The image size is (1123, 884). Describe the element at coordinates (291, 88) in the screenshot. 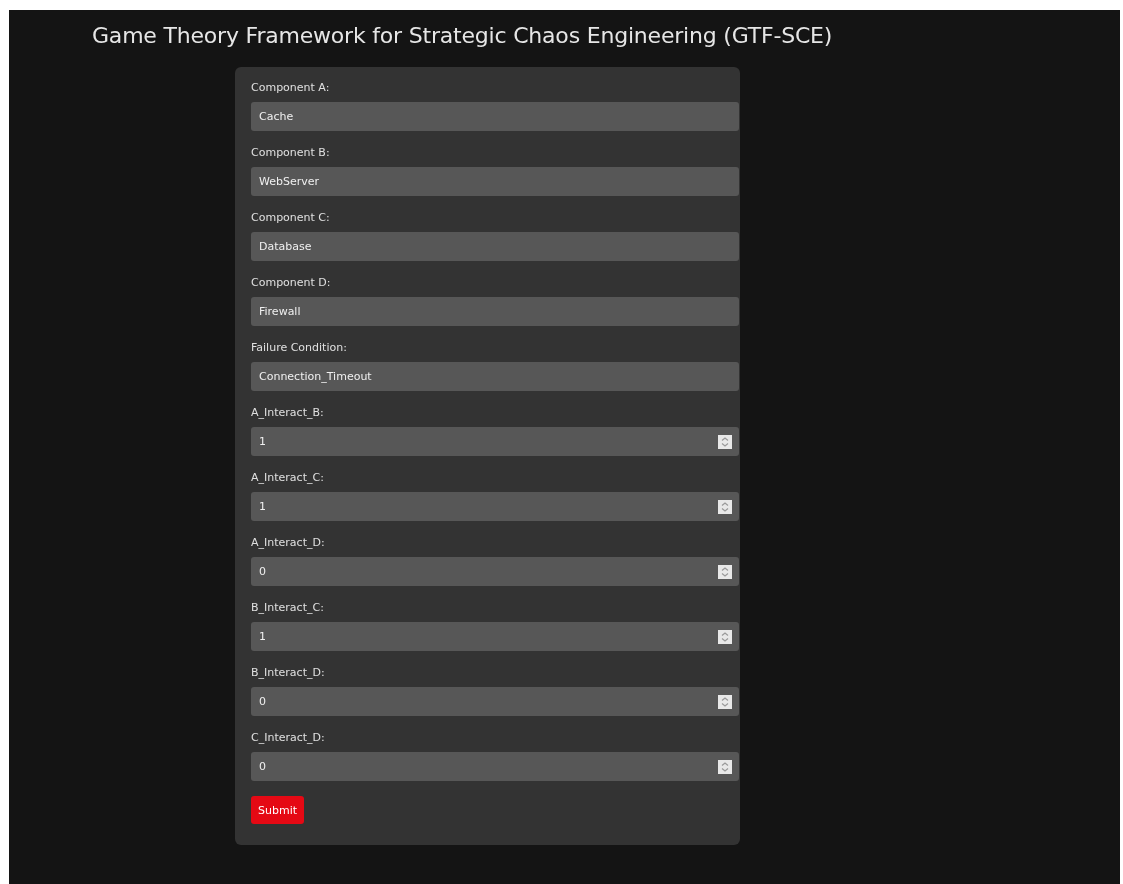

I see `field-label: Component A:` at that location.